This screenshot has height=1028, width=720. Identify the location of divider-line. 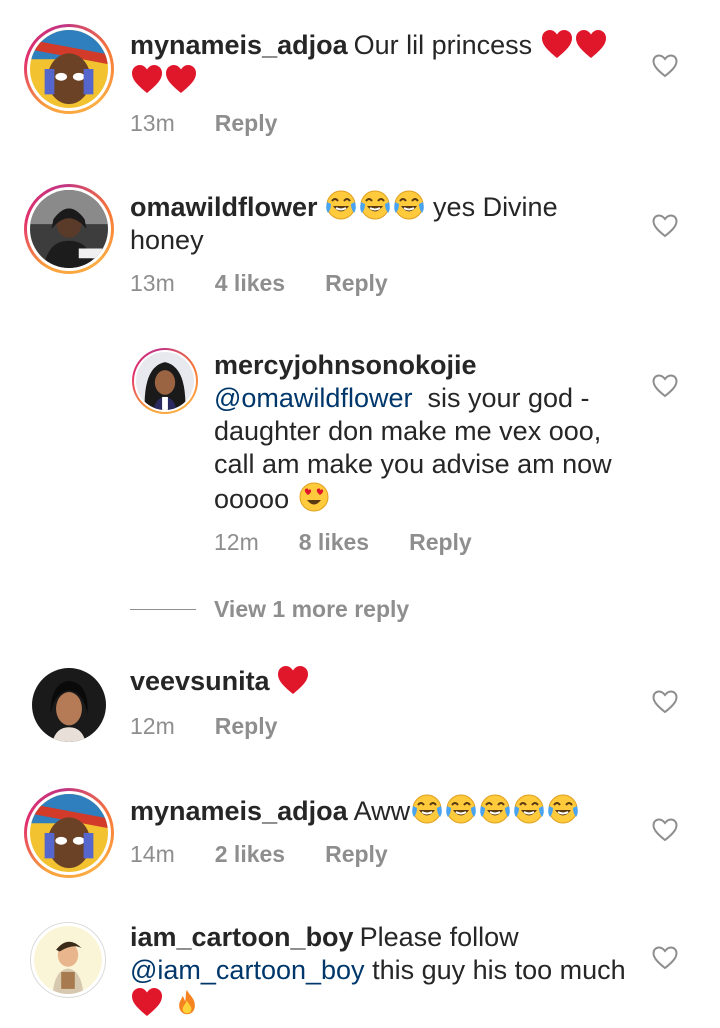
(163, 609).